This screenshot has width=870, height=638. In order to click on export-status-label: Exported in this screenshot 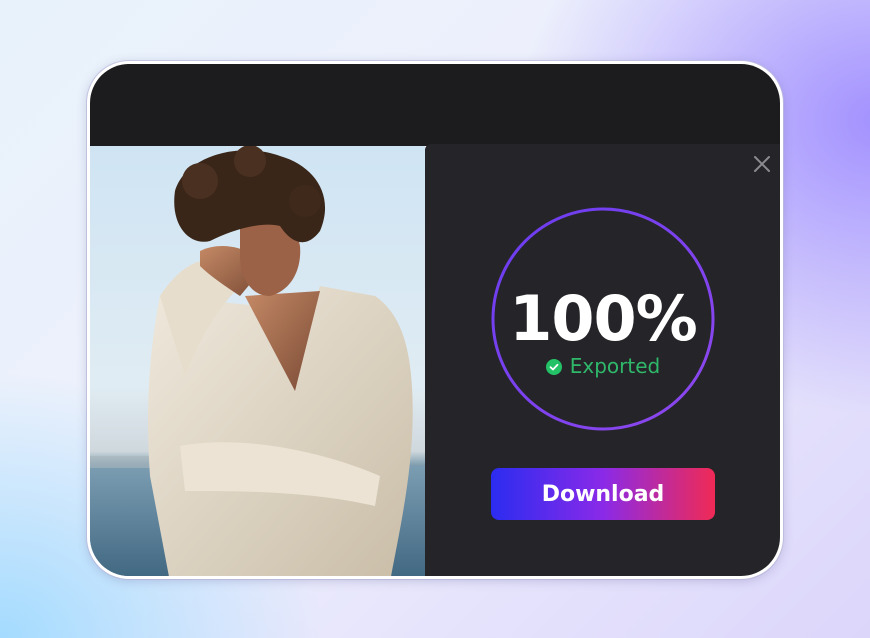, I will do `click(615, 366)`.